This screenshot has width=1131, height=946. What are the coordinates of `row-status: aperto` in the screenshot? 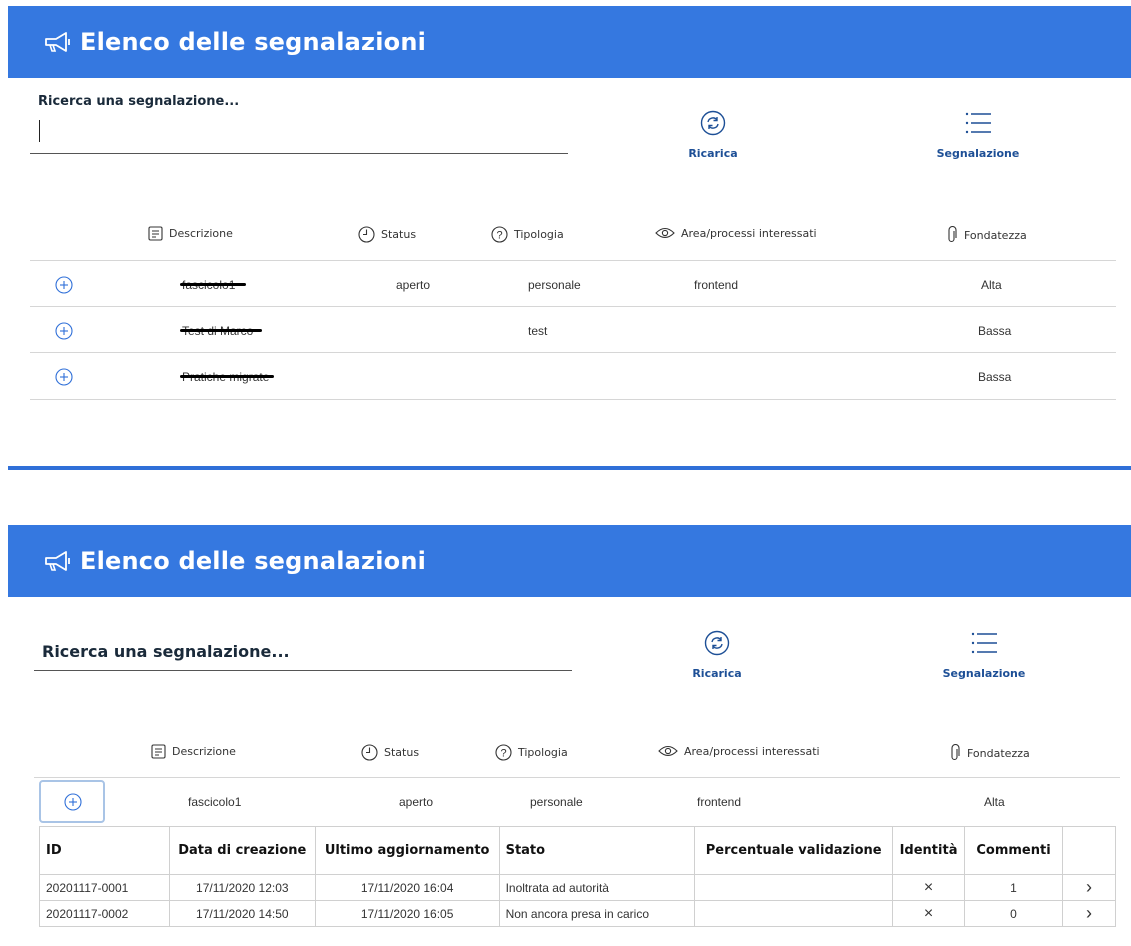 It's located at (413, 285).